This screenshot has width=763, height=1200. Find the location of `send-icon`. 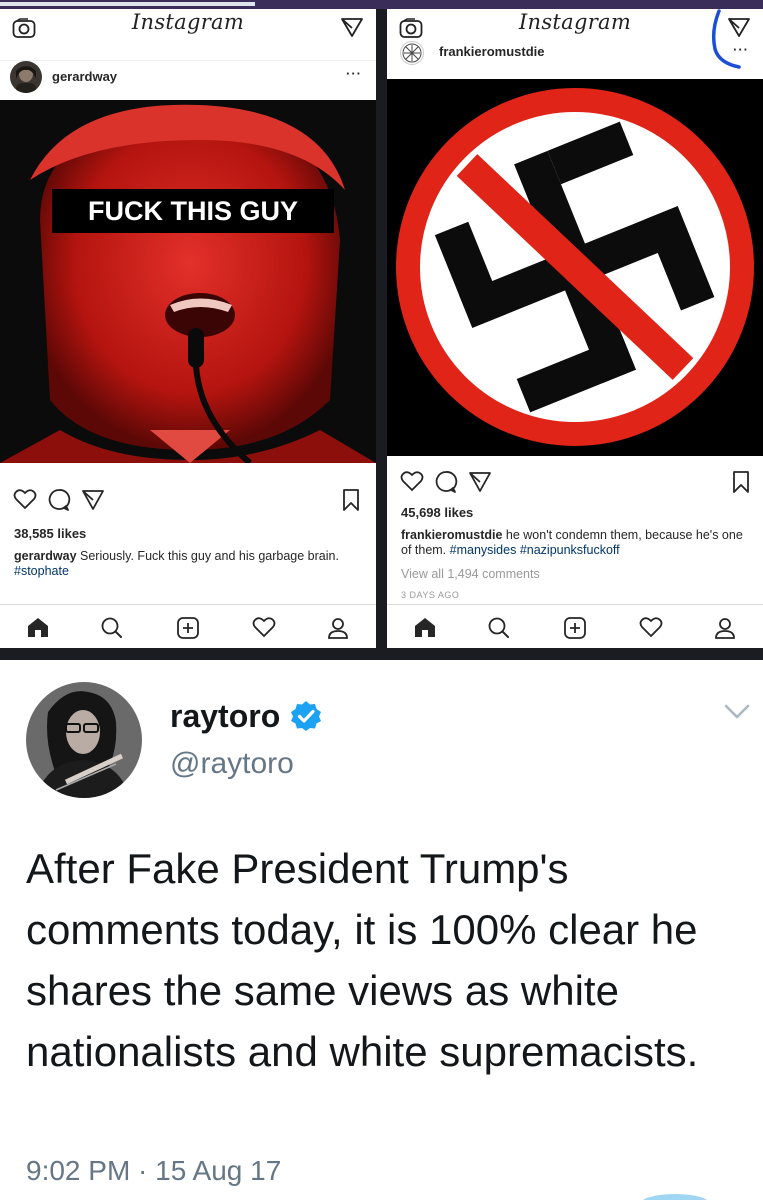

send-icon is located at coordinates (352, 27).